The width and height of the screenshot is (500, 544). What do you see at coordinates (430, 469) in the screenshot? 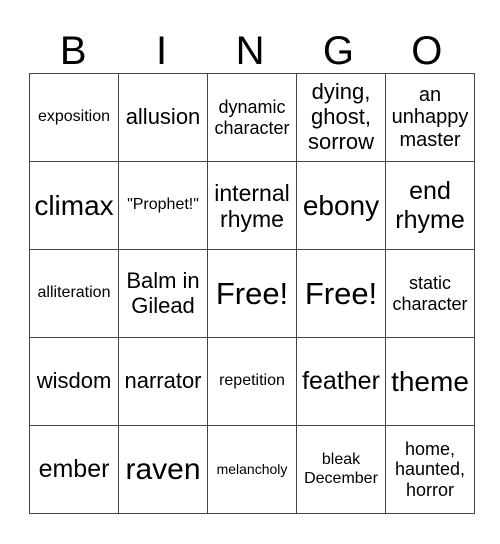
I see `bingo-cell: home, haunted, horror` at bounding box center [430, 469].